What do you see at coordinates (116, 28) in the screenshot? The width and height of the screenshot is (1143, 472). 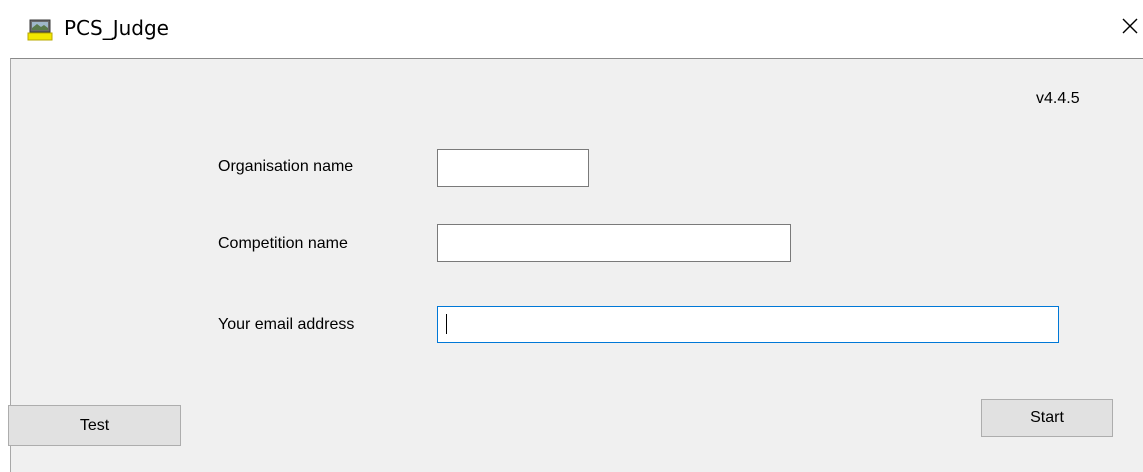 I see `window-title: PCS_Judge` at bounding box center [116, 28].